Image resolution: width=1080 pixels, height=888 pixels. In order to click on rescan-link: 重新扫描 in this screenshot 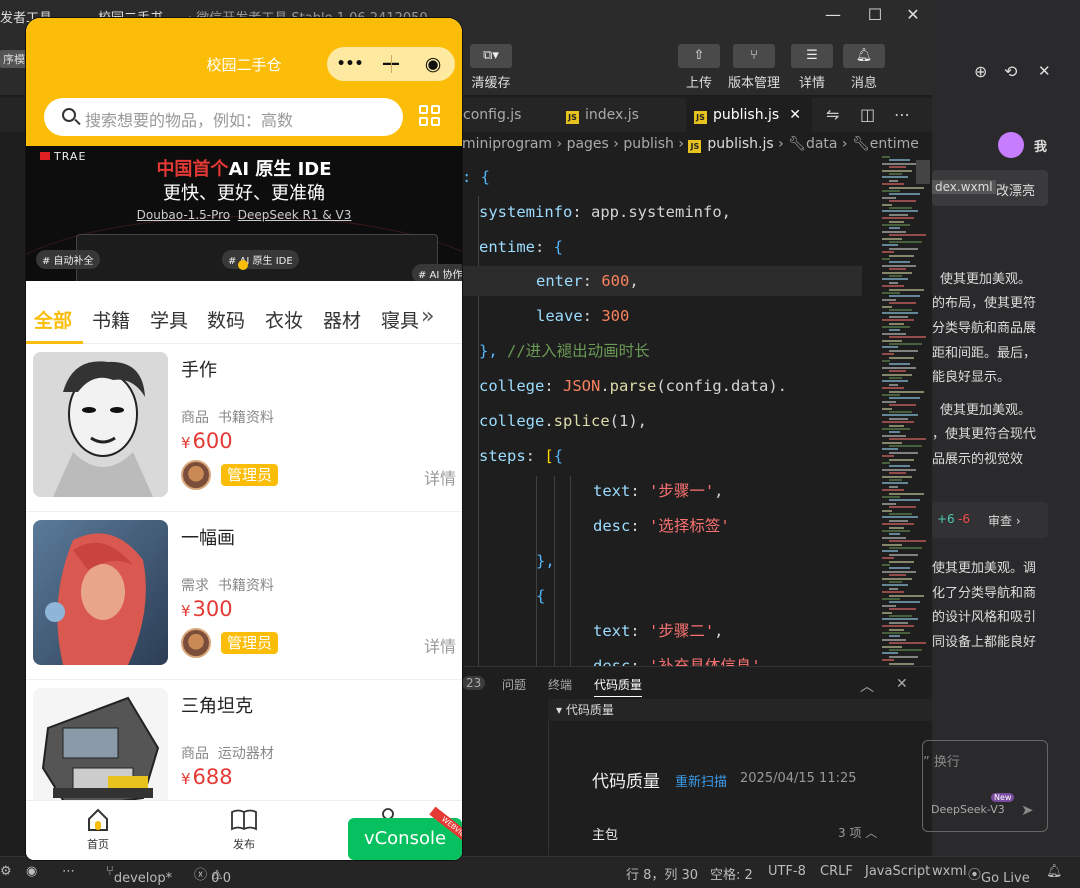, I will do `click(701, 780)`.